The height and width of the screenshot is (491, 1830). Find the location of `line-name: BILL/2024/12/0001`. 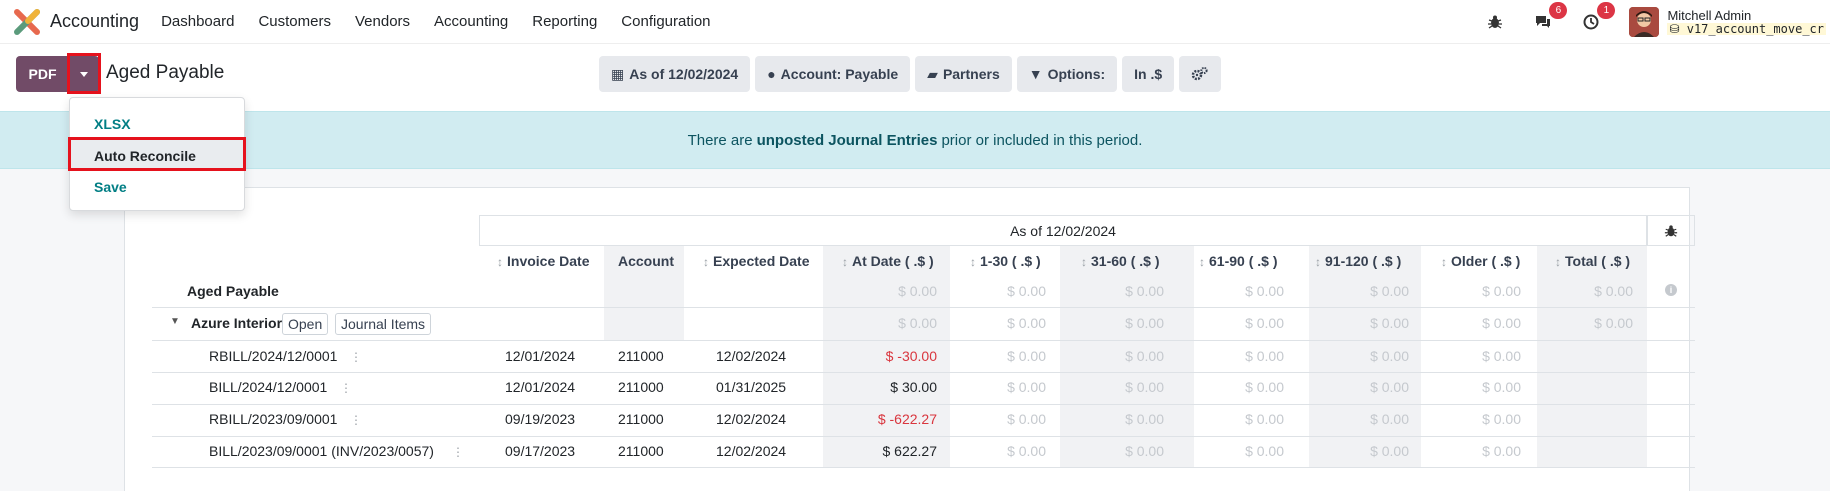

line-name: BILL/2024/12/0001 is located at coordinates (268, 387).